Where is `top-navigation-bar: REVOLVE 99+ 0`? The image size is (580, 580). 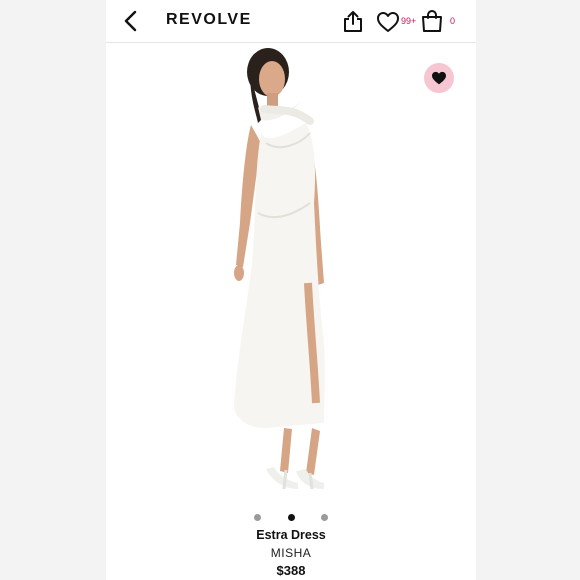 top-navigation-bar: REVOLVE 99+ 0 is located at coordinates (291, 21).